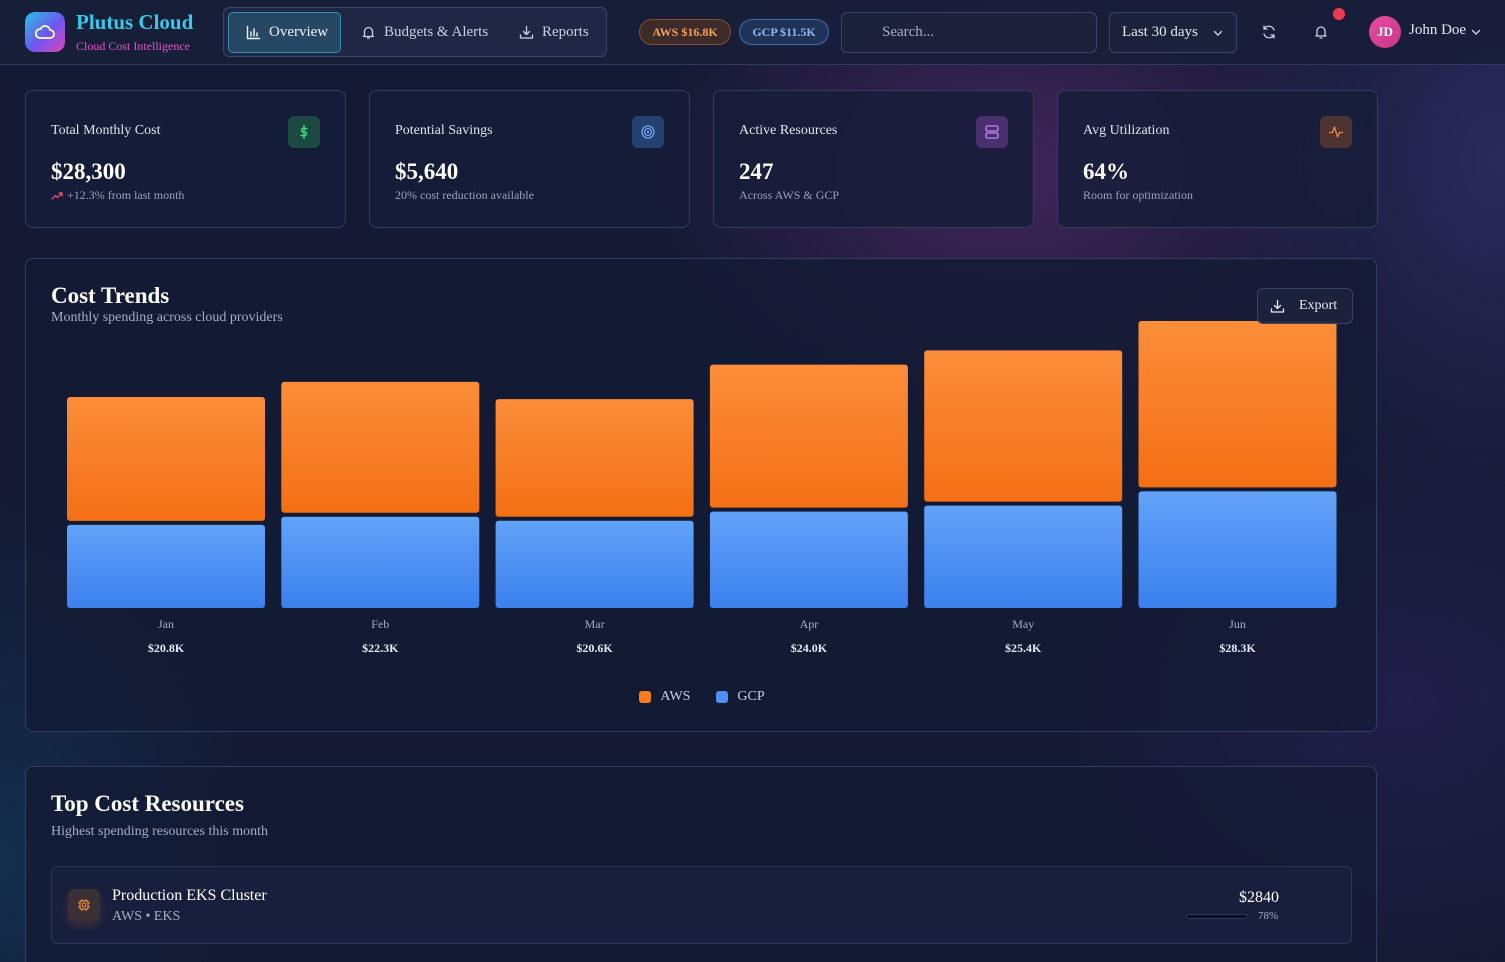 The width and height of the screenshot is (1505, 962). What do you see at coordinates (595, 624) in the screenshot?
I see `x-tick-label: Mar` at bounding box center [595, 624].